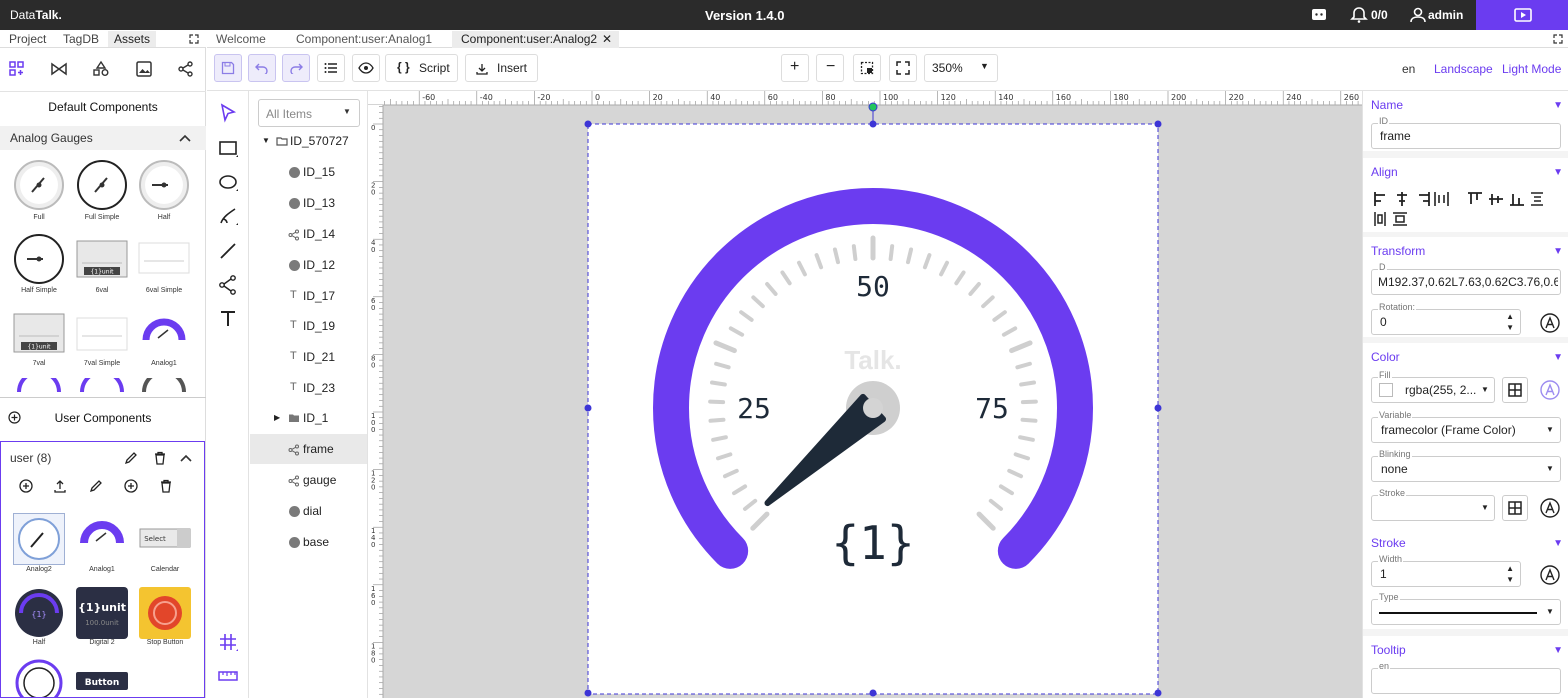  I want to click on tree-row: dial, so click(308, 511).